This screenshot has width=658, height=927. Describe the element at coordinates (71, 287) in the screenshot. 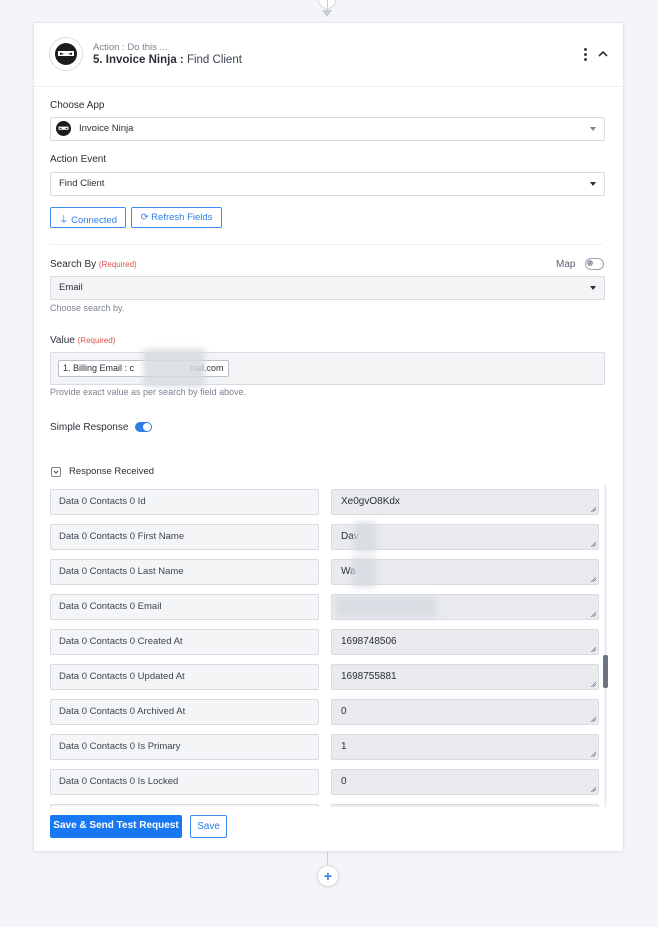

I see `search-by-value: Email` at that location.